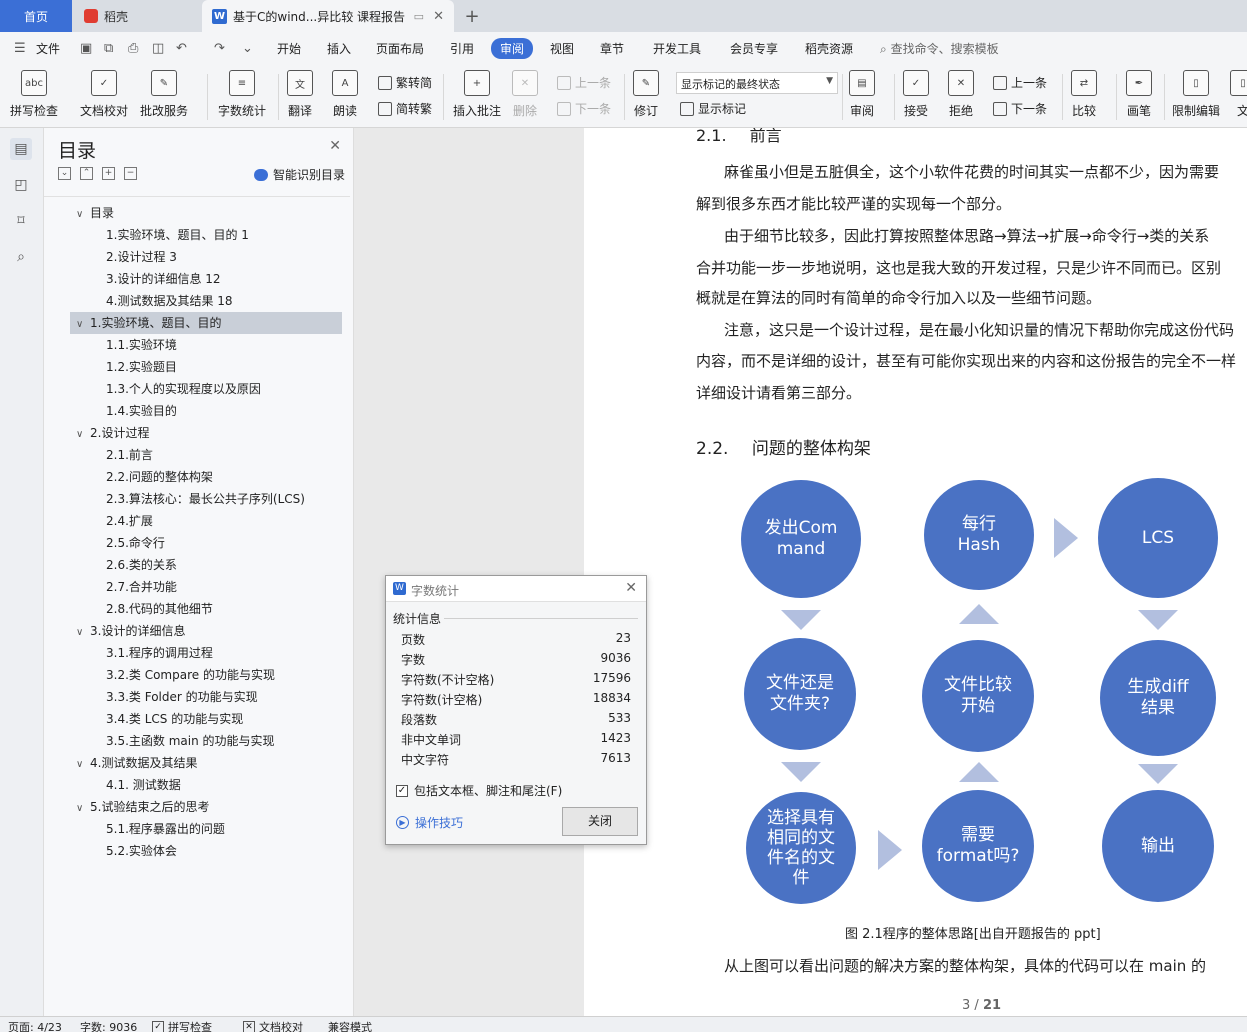 Image resolution: width=1247 pixels, height=1032 pixels. Describe the element at coordinates (108, 48) in the screenshot. I see `export-pdf-icon: ⧉` at that location.